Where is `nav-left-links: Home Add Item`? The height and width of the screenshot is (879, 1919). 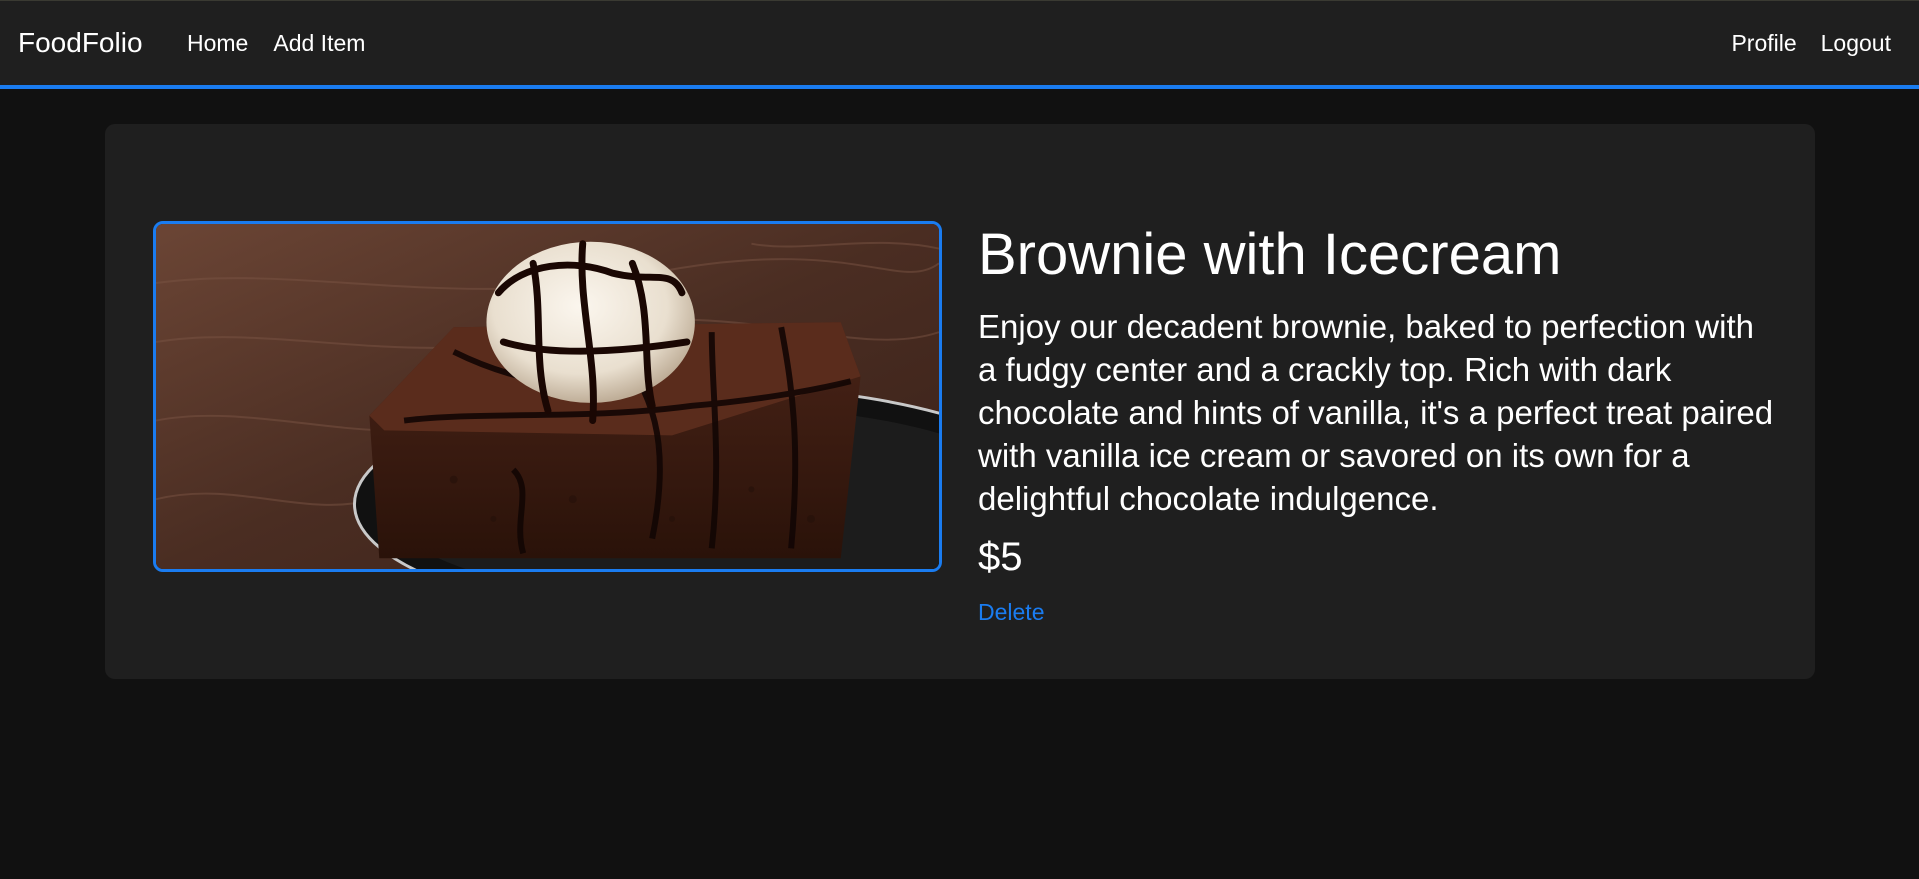
nav-left-links: Home Add Item is located at coordinates (276, 43).